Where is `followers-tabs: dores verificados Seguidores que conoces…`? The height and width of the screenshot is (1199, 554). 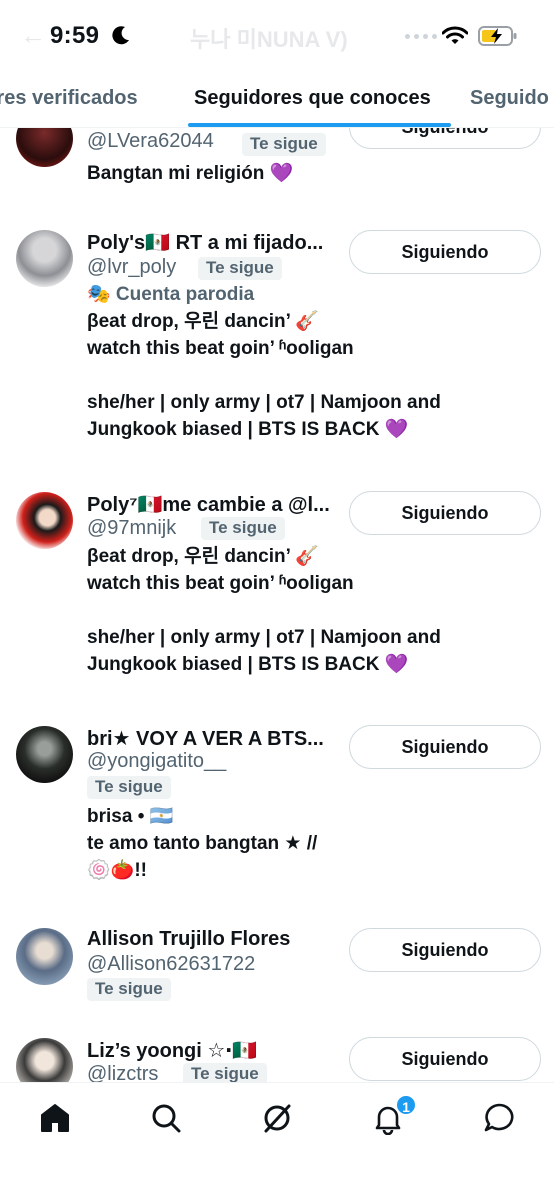 followers-tabs: dores verificados Seguidores que conoces… is located at coordinates (277, 99).